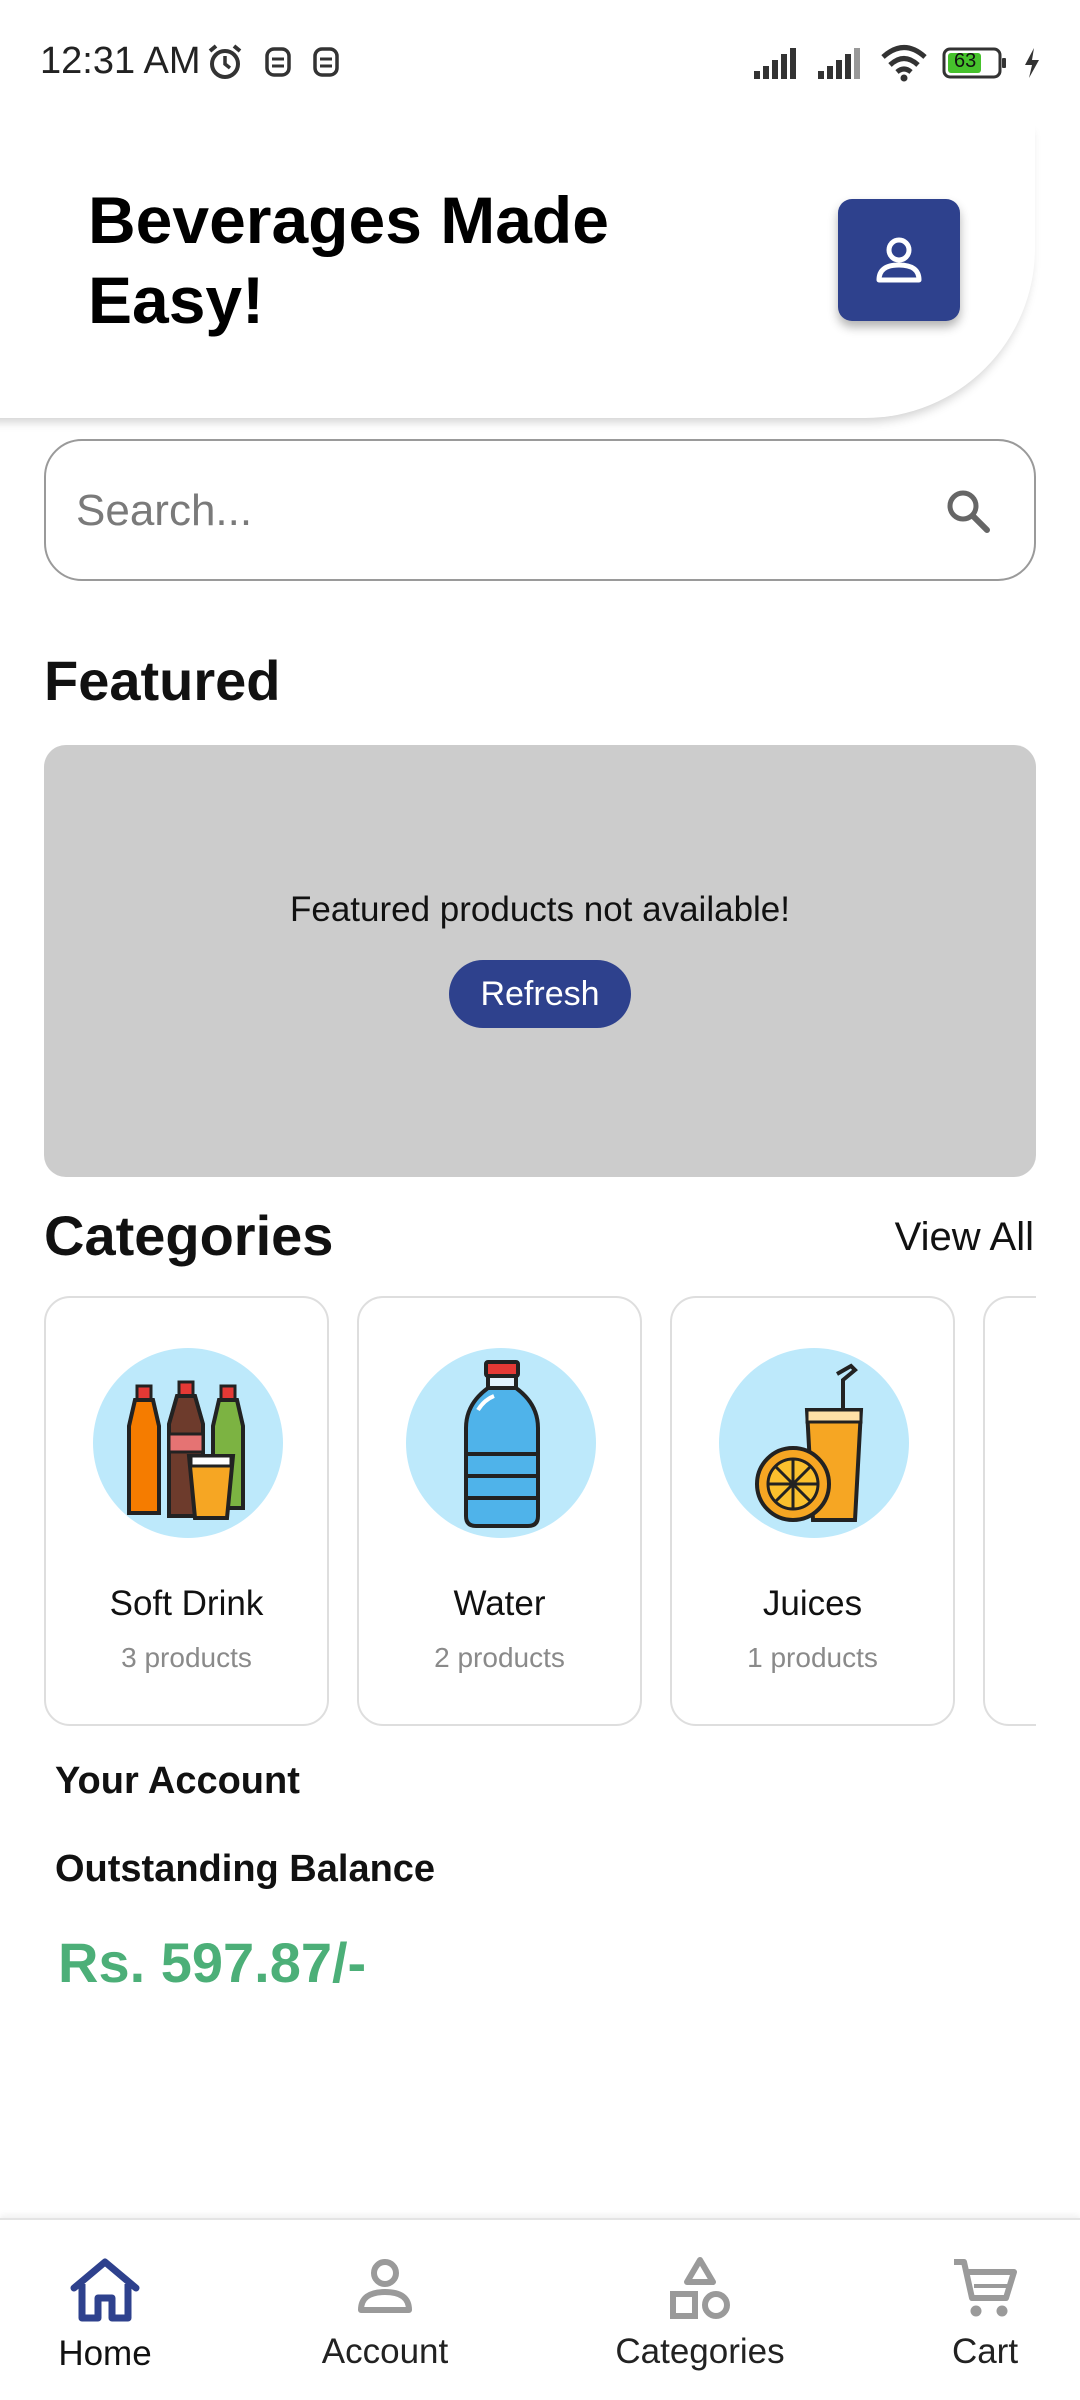 The image size is (1080, 2400). What do you see at coordinates (700, 2351) in the screenshot?
I see `nav-label-categories: Categories` at bounding box center [700, 2351].